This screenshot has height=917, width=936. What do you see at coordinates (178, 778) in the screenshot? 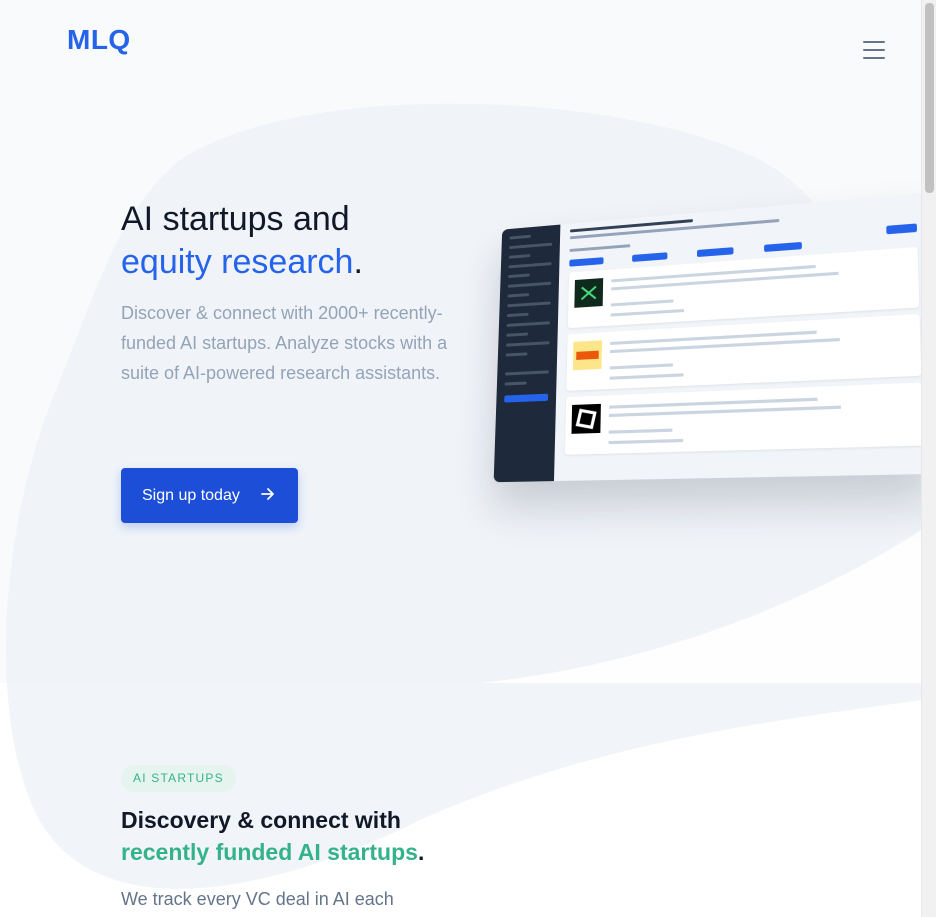
I see `section-badge: AI STARTUPS` at bounding box center [178, 778].